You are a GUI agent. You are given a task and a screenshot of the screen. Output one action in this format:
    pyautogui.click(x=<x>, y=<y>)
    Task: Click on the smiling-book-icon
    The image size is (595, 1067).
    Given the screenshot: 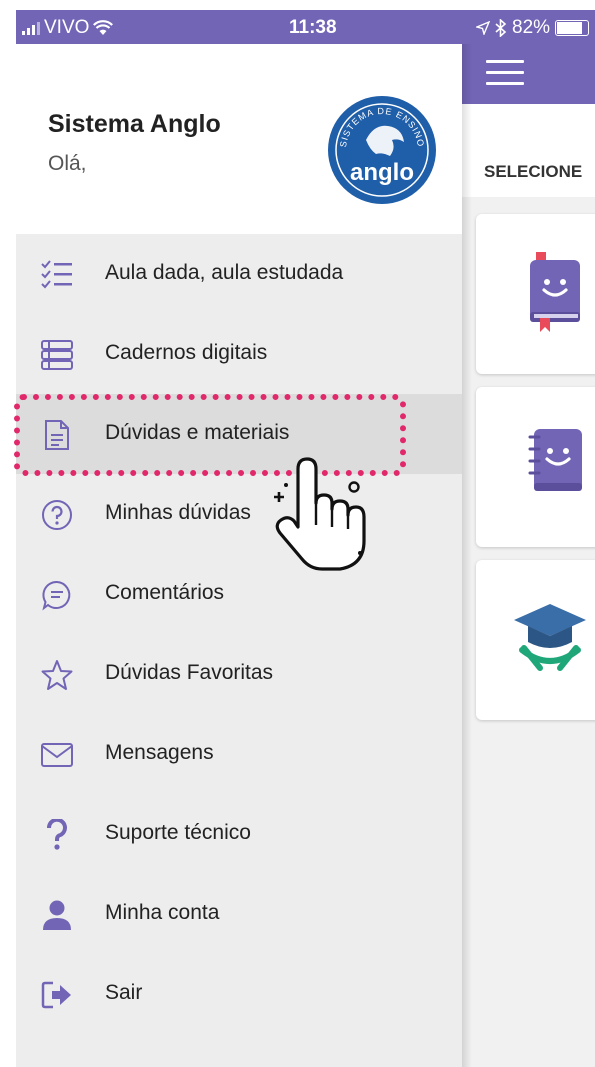 What is the action you would take?
    pyautogui.click(x=555, y=292)
    